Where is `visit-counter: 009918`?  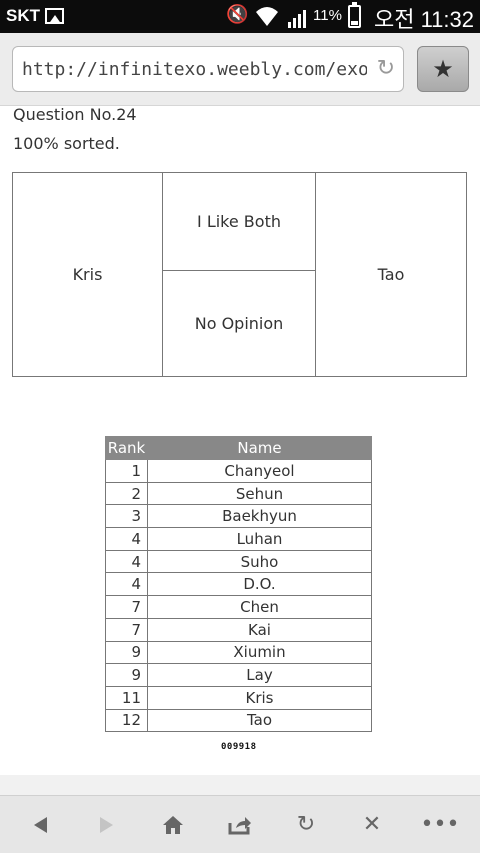 visit-counter: 009918 is located at coordinates (239, 747).